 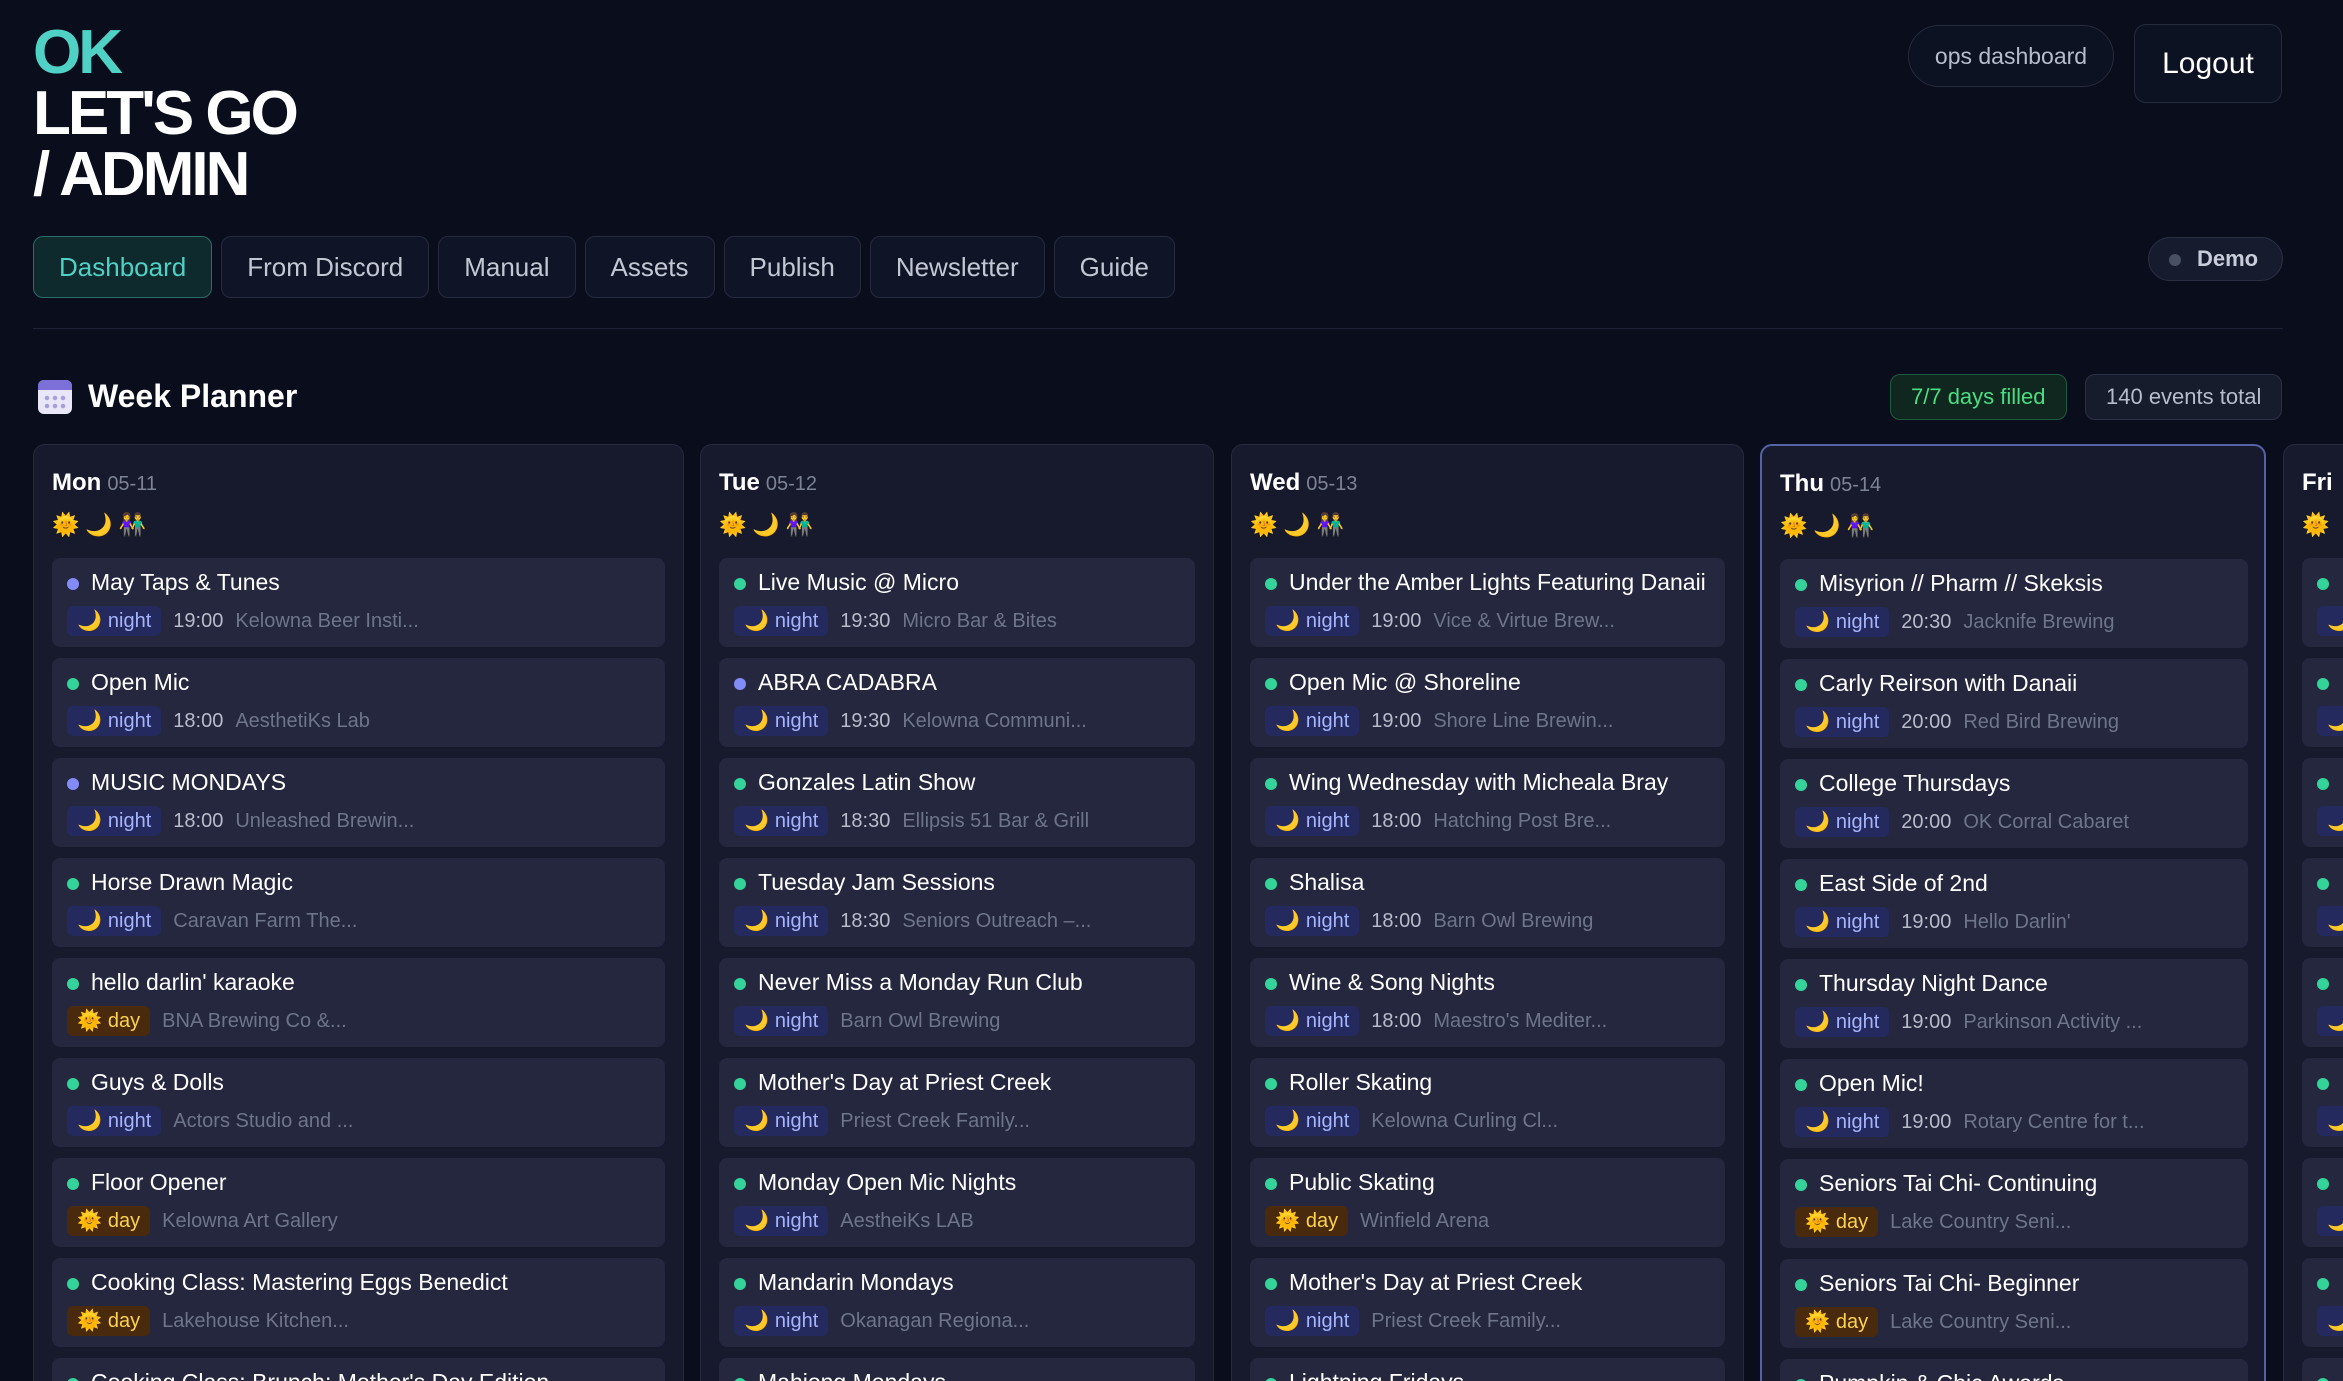 I want to click on event-venue: Ellipsis 51 Bar & Grill, so click(x=996, y=820).